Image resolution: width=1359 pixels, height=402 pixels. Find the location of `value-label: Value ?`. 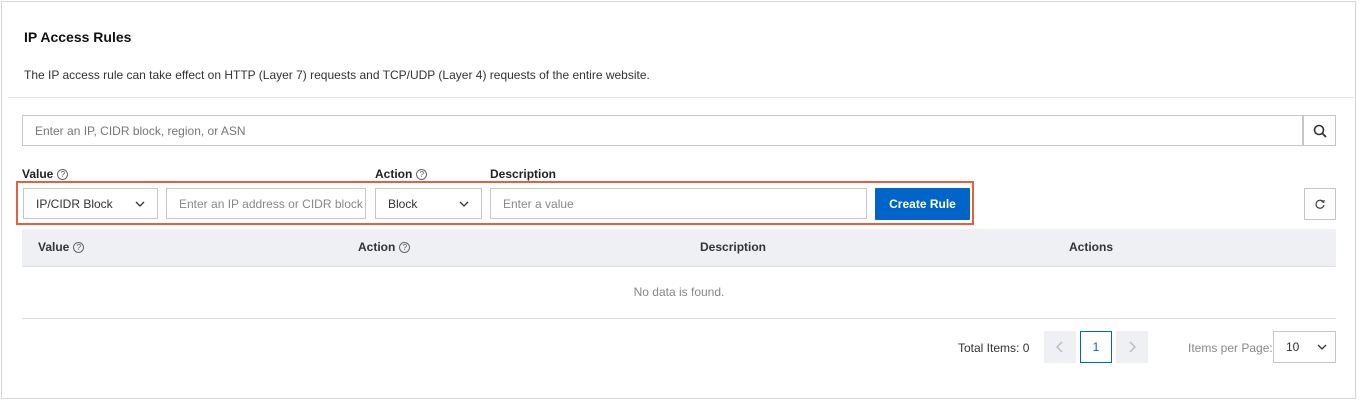

value-label: Value ? is located at coordinates (45, 174).